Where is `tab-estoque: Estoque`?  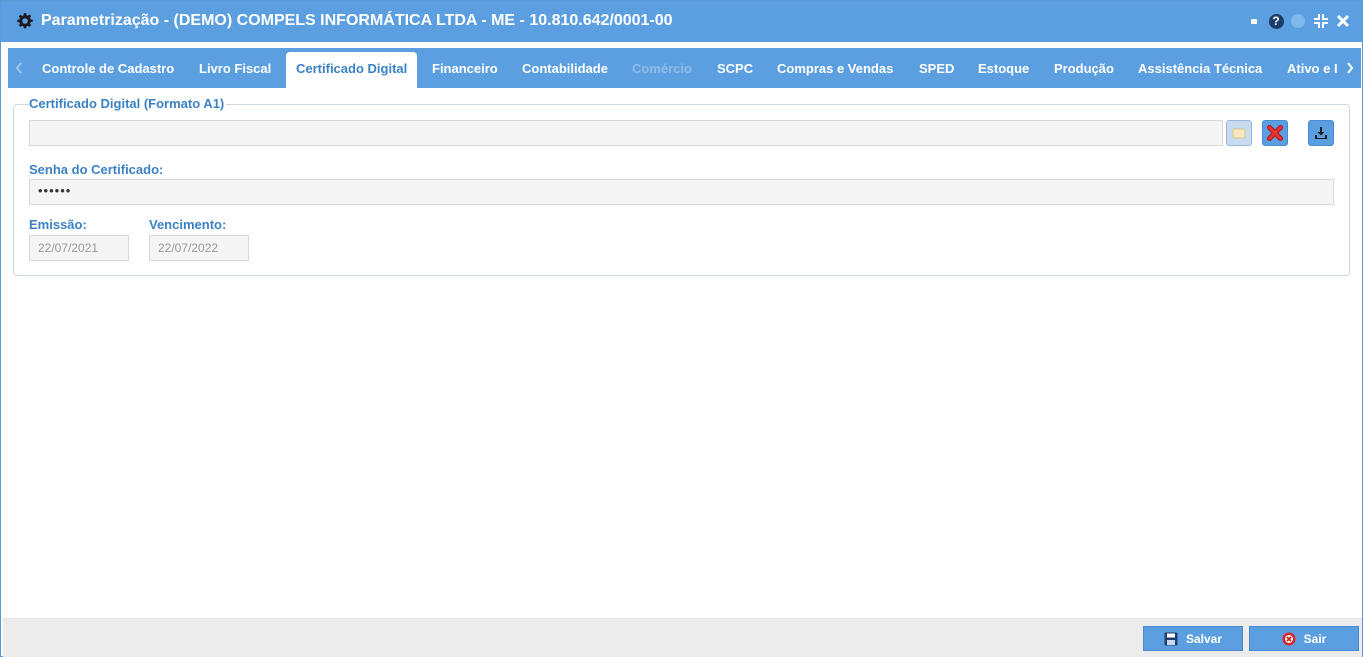
tab-estoque: Estoque is located at coordinates (1003, 70).